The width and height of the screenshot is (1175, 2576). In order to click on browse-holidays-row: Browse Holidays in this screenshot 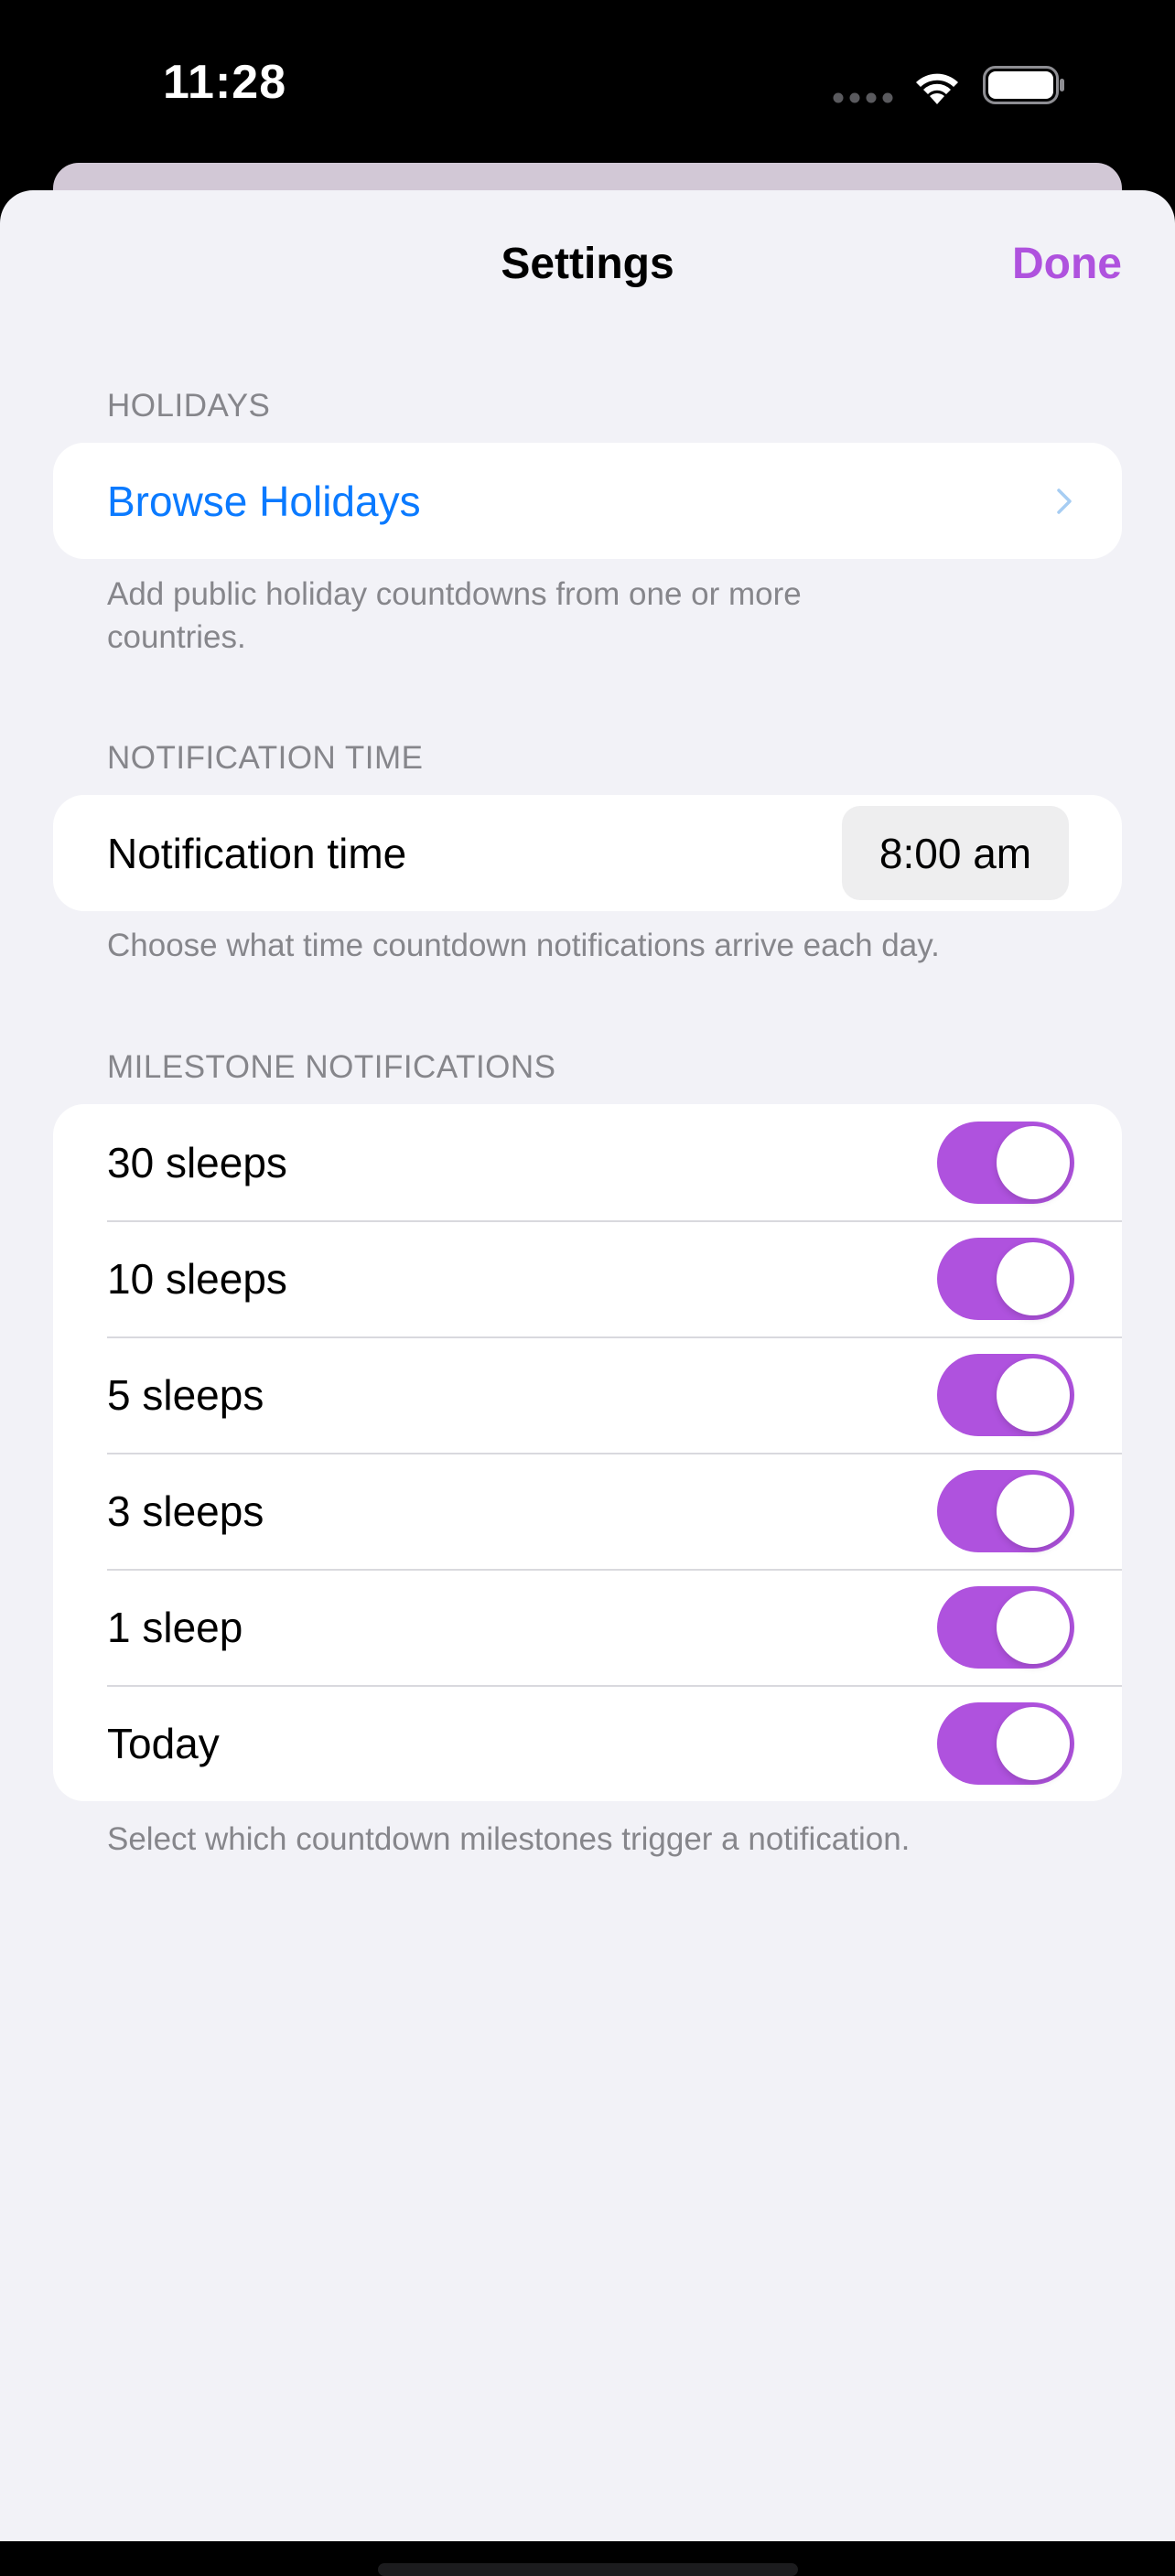, I will do `click(587, 501)`.